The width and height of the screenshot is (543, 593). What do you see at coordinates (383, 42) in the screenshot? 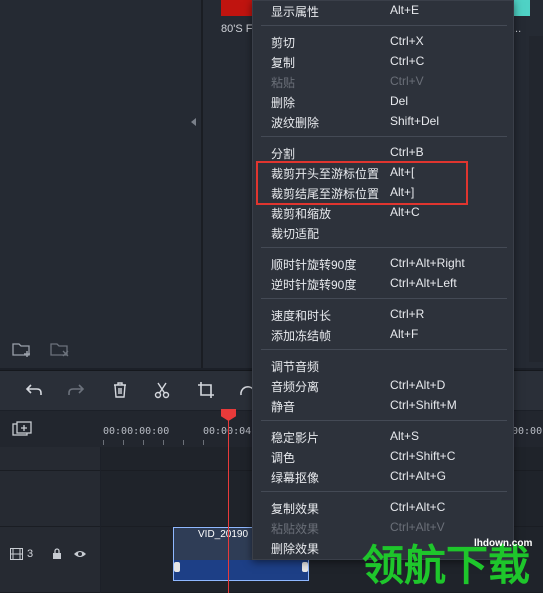
I see `menu-item-cut: 剪切 Ctrl+X` at bounding box center [383, 42].